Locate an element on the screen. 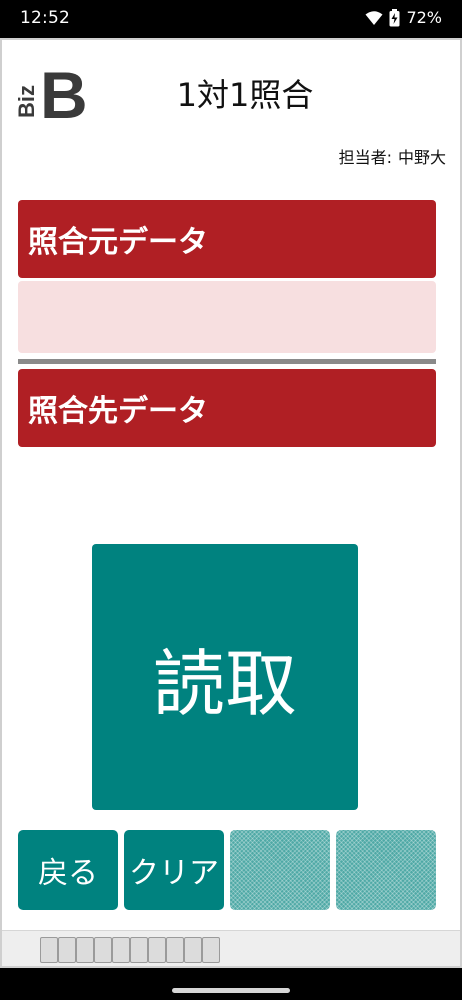 Image resolution: width=462 pixels, height=1000 pixels. clear-button: クリア is located at coordinates (174, 870).